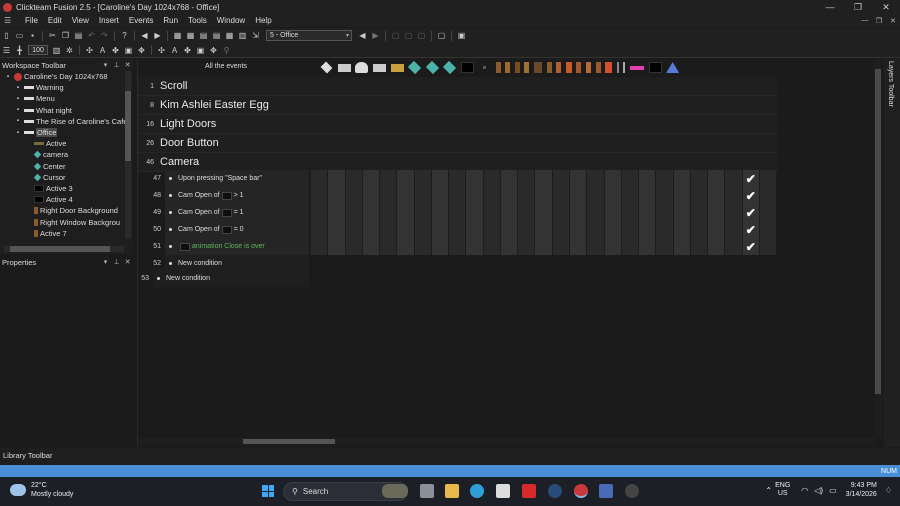  What do you see at coordinates (105, 262) in the screenshot?
I see `properties-options-icon: ▾` at bounding box center [105, 262].